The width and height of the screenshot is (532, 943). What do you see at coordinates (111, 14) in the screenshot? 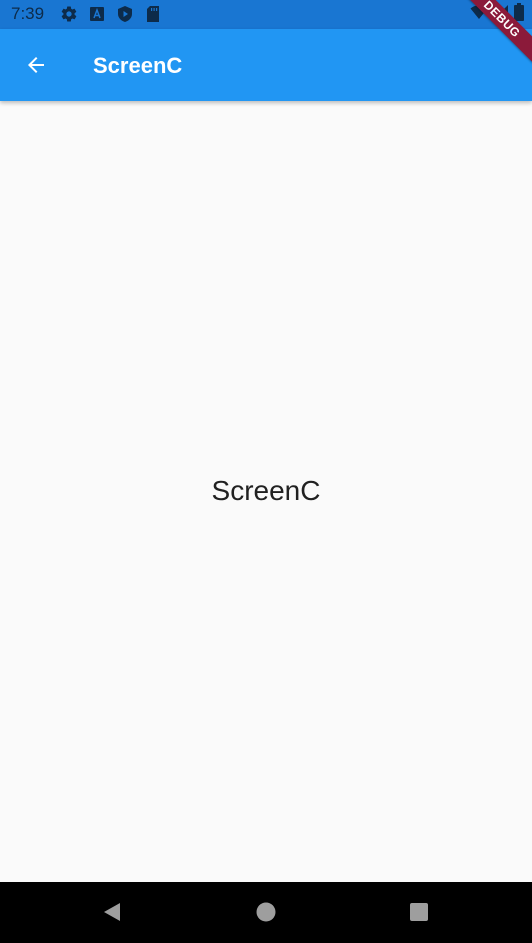
I see `status-icons-left` at bounding box center [111, 14].